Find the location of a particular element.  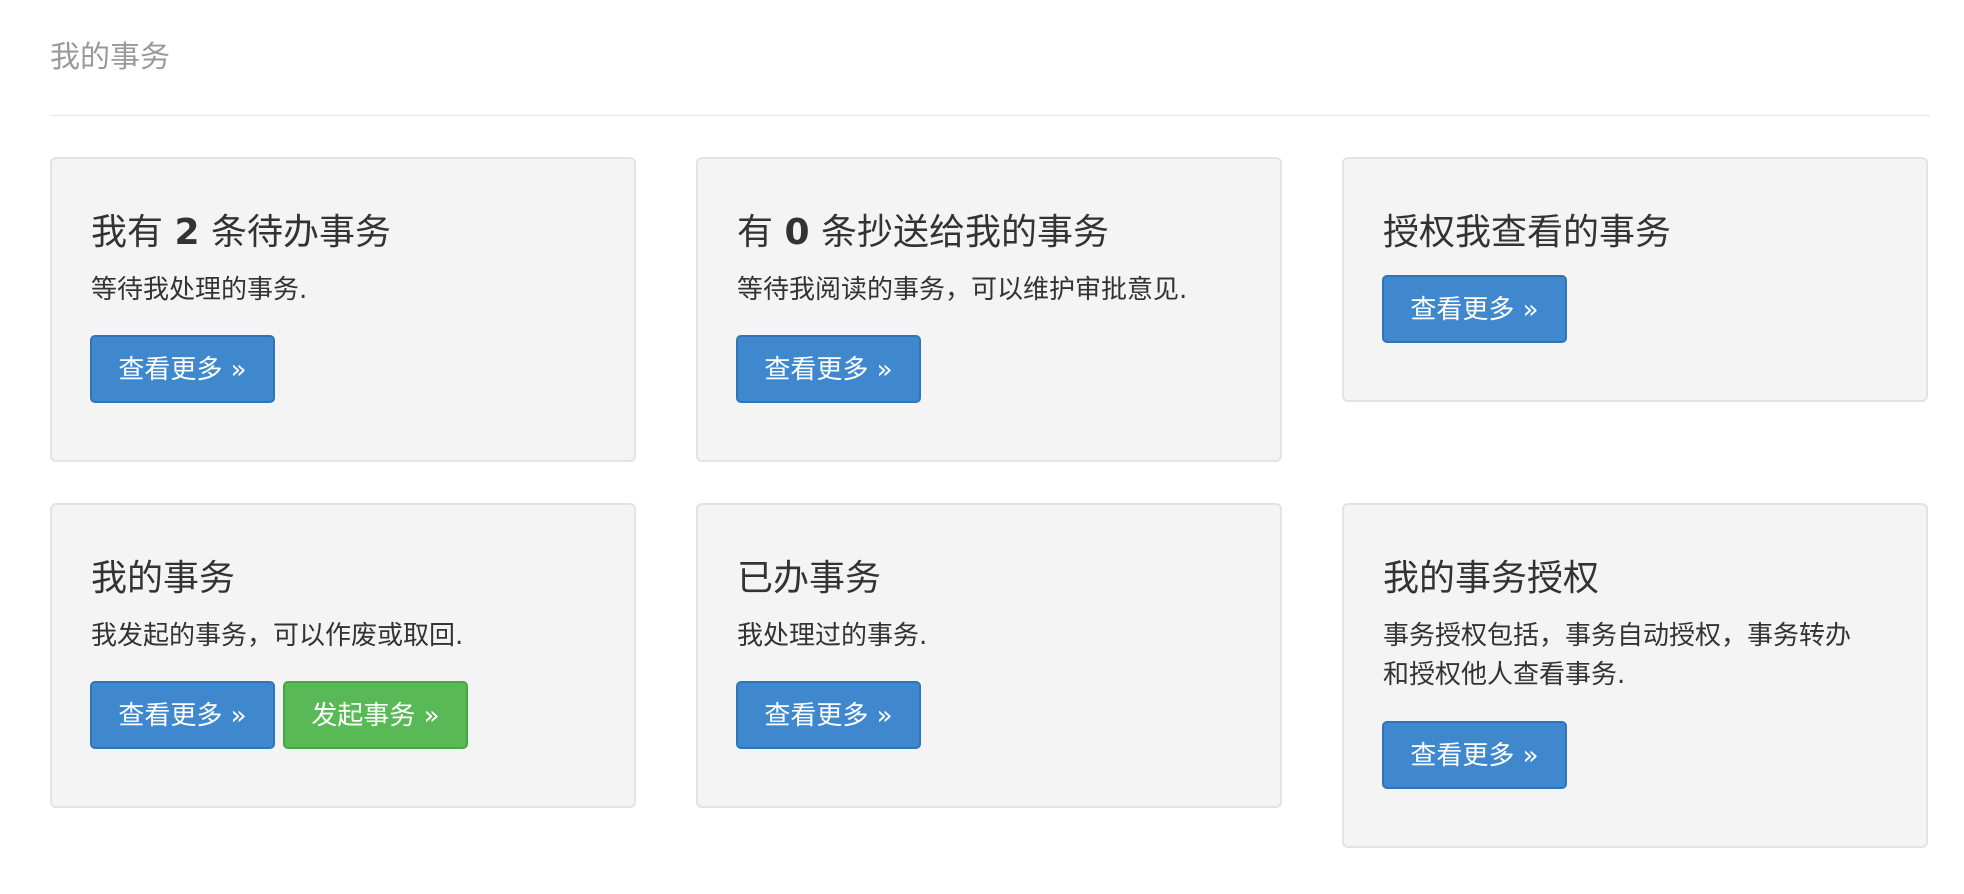

title-prefix: 有 is located at coordinates (761, 232).